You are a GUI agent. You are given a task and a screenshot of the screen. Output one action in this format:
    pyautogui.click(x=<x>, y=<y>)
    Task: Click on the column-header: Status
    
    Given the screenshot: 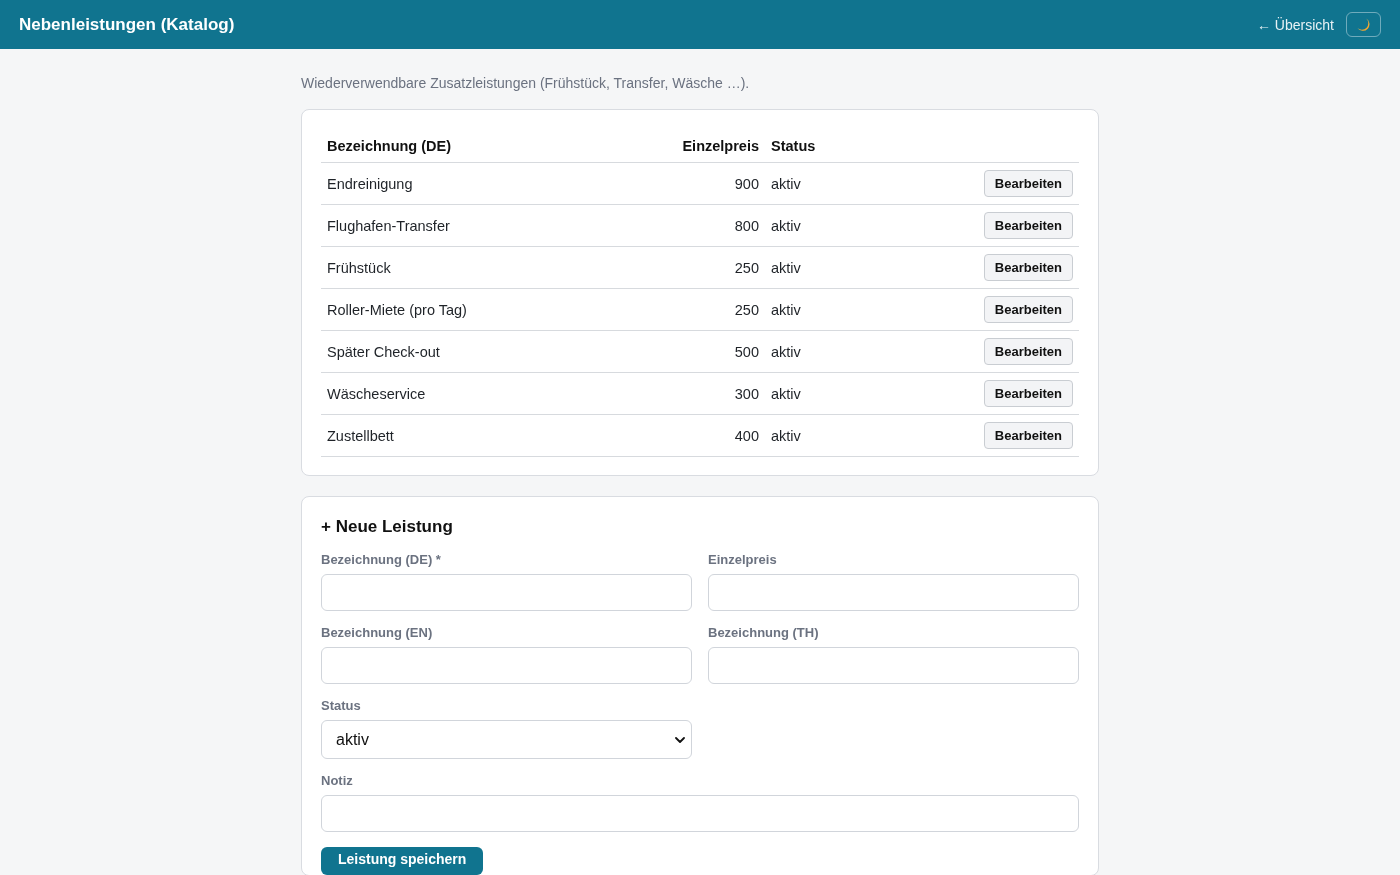 What is the action you would take?
    pyautogui.click(x=793, y=146)
    